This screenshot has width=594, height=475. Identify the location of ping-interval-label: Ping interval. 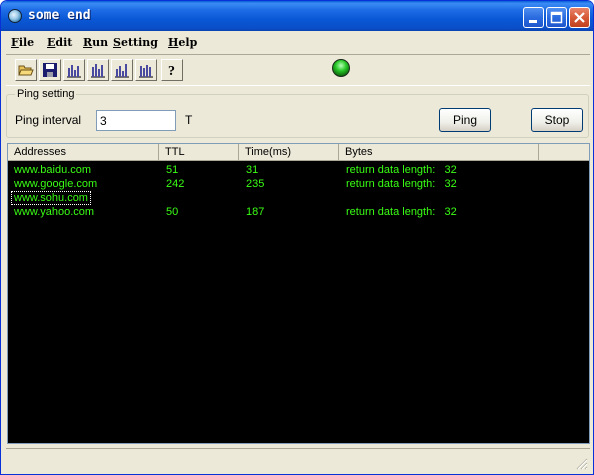
(48, 120).